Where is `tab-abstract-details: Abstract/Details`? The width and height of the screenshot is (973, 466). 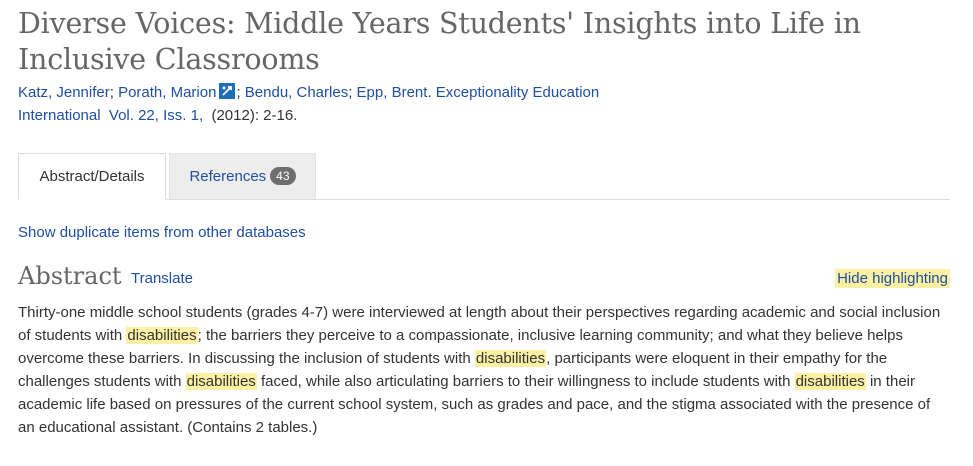
tab-abstract-details: Abstract/Details is located at coordinates (92, 176).